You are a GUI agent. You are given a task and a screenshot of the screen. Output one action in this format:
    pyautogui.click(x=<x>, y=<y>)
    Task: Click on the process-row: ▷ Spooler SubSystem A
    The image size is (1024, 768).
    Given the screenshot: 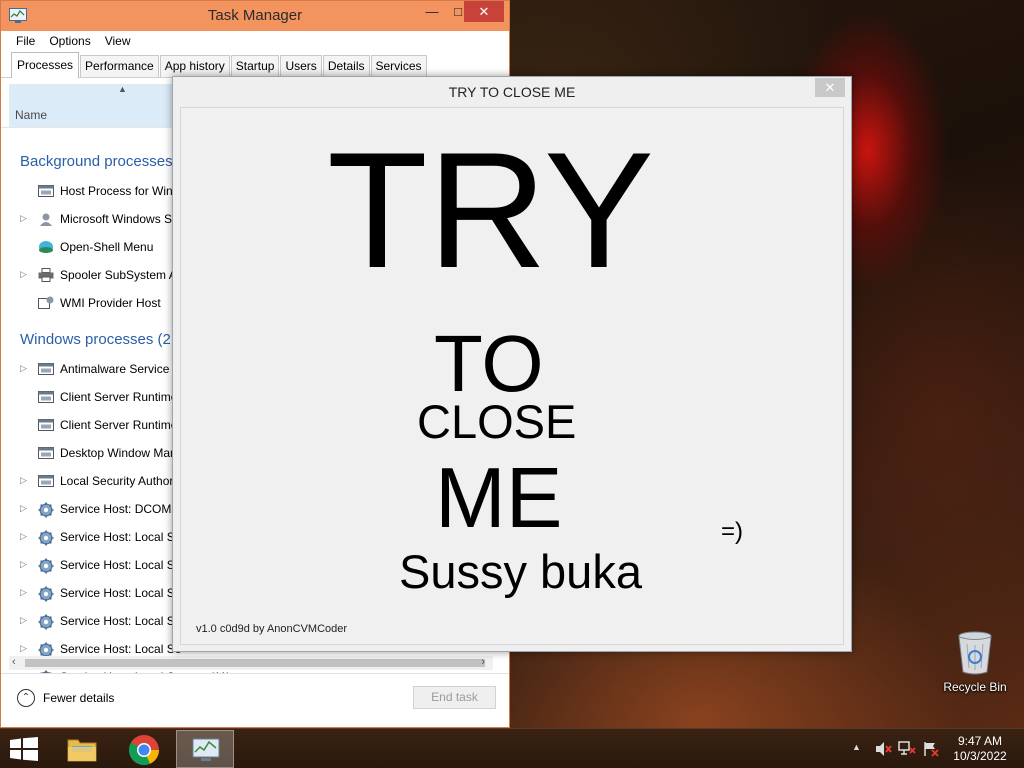 What is the action you would take?
    pyautogui.click(x=89, y=275)
    